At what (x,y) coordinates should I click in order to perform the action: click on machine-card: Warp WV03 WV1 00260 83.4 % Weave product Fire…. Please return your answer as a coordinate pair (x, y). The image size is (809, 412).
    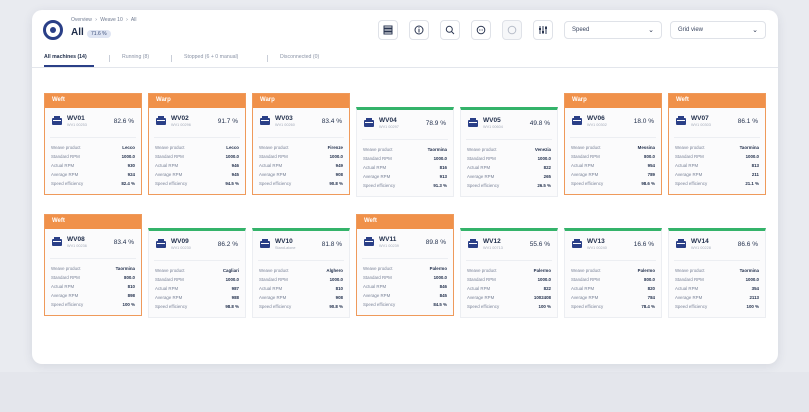
    Looking at the image, I should click on (301, 144).